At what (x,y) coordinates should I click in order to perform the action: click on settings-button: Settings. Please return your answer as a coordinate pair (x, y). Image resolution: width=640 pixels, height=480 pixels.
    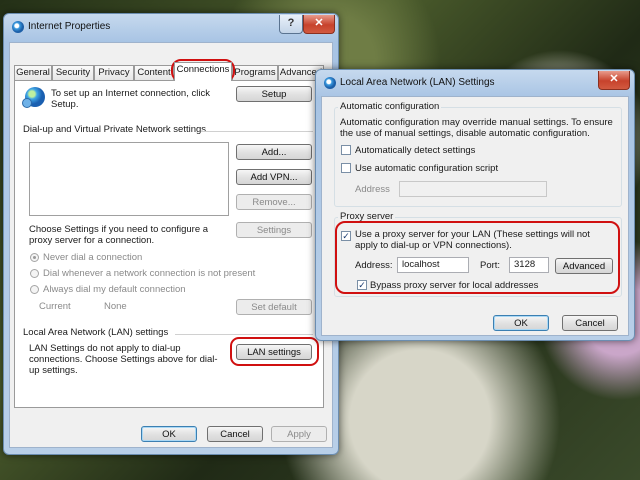
    Looking at the image, I should click on (274, 230).